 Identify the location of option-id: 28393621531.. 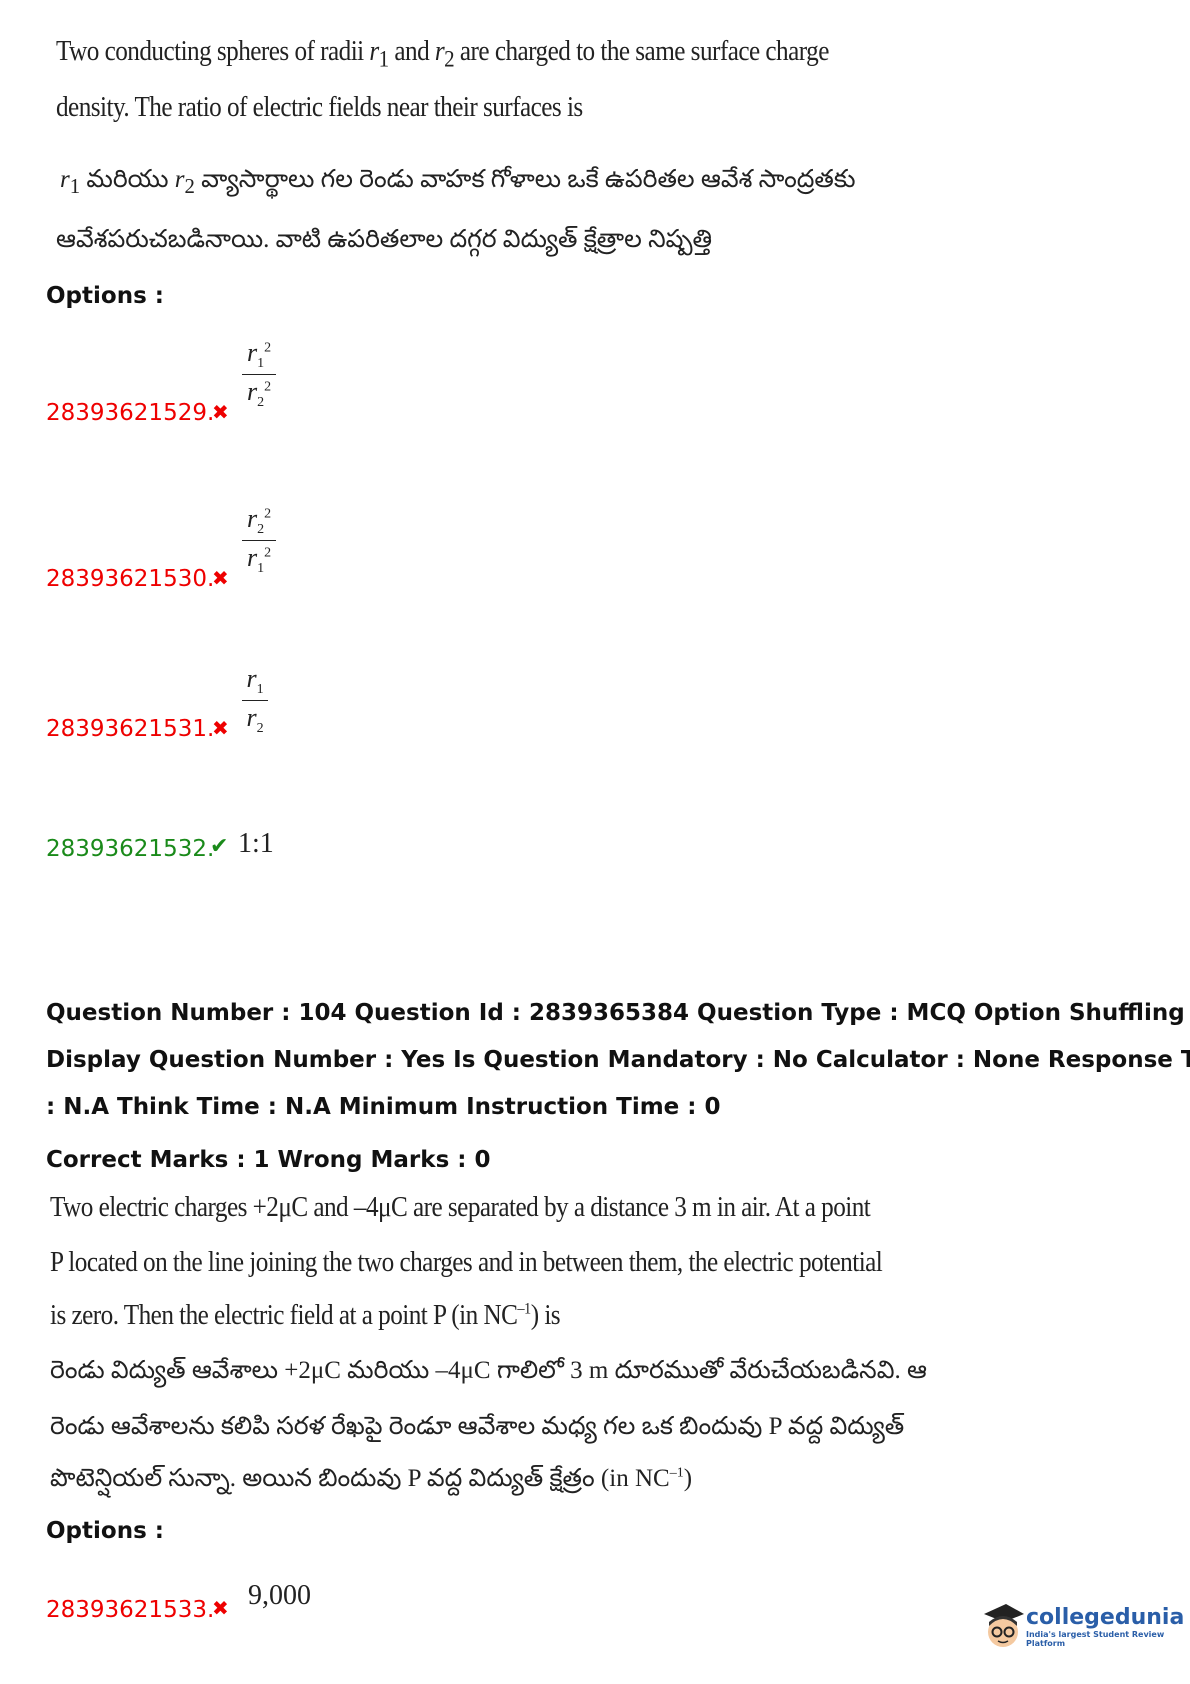
(130, 729).